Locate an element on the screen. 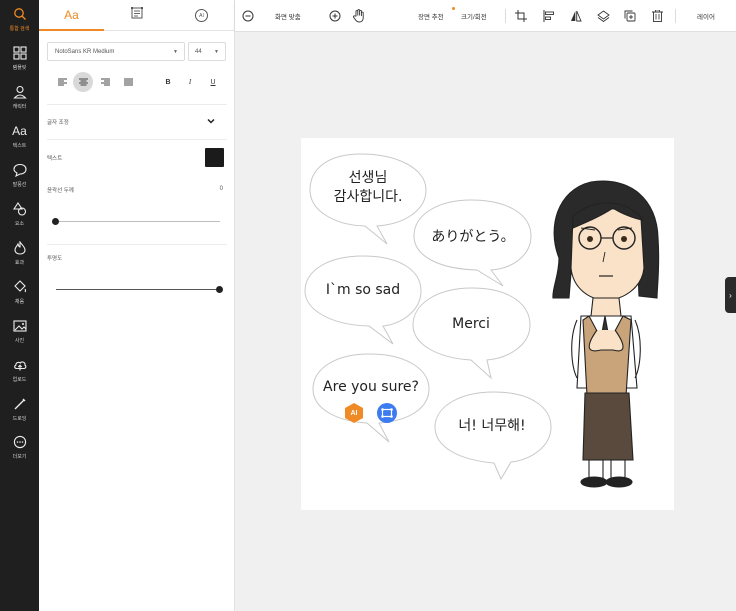  chevron-down-icon is located at coordinates (211, 121).